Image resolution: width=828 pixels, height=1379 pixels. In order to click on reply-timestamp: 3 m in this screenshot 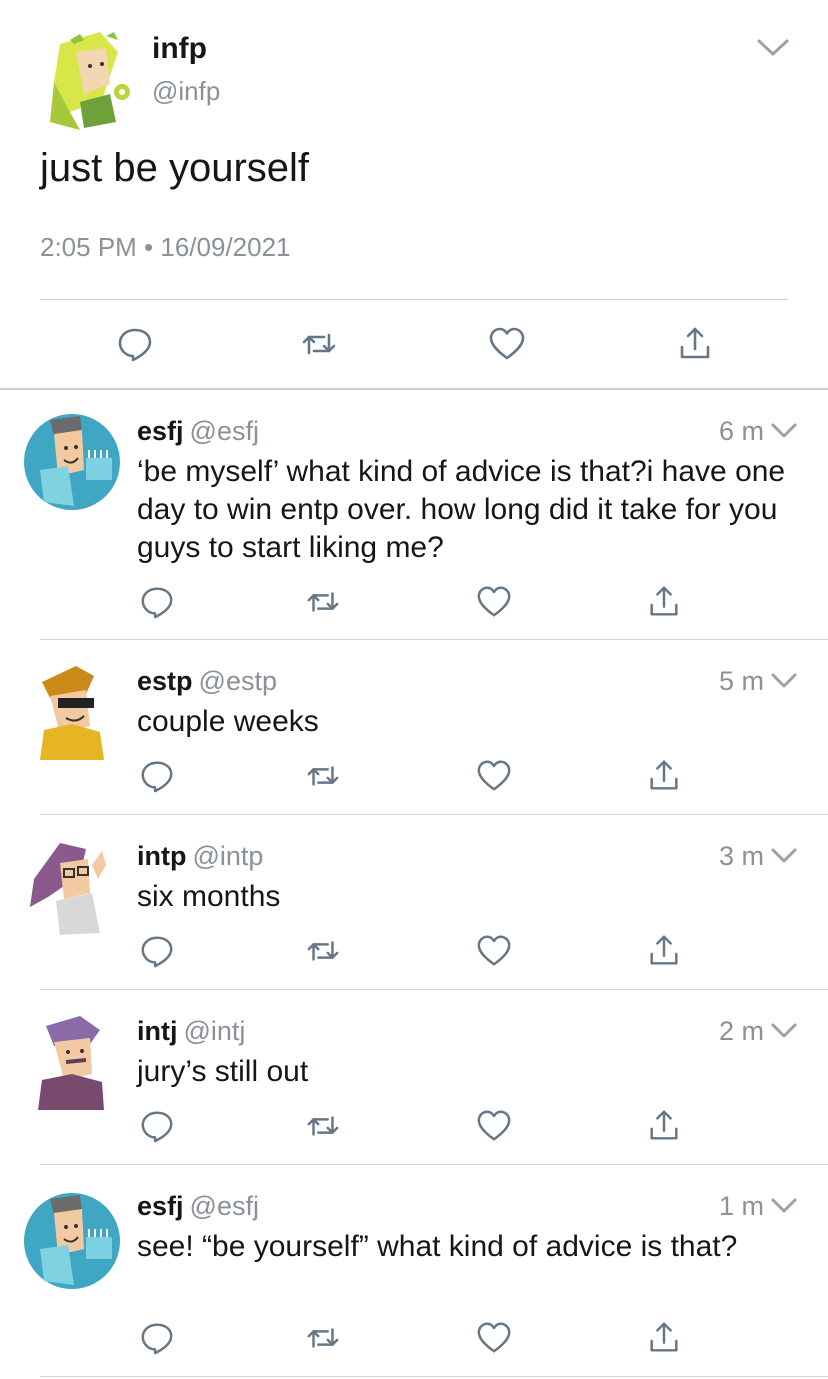, I will do `click(741, 856)`.